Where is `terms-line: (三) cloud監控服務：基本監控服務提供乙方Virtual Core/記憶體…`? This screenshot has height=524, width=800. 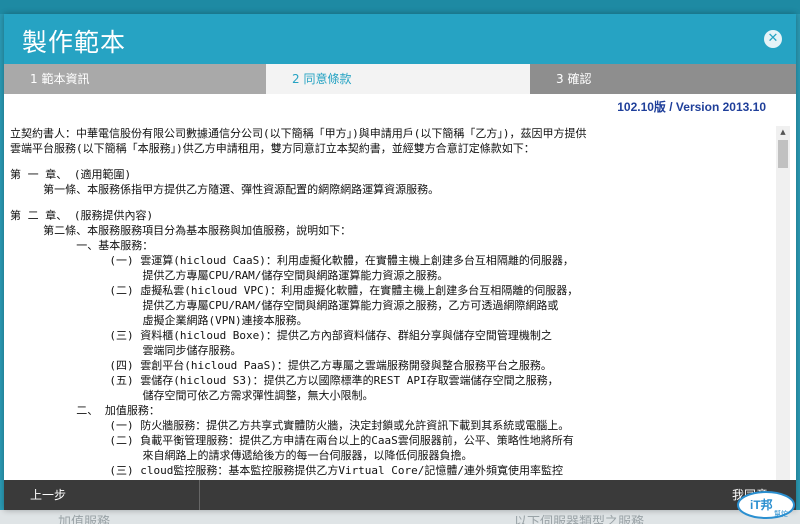 terms-line: (三) cloud監控服務：基本監控服務提供乙方Virtual Core/記憶體… is located at coordinates (287, 470).